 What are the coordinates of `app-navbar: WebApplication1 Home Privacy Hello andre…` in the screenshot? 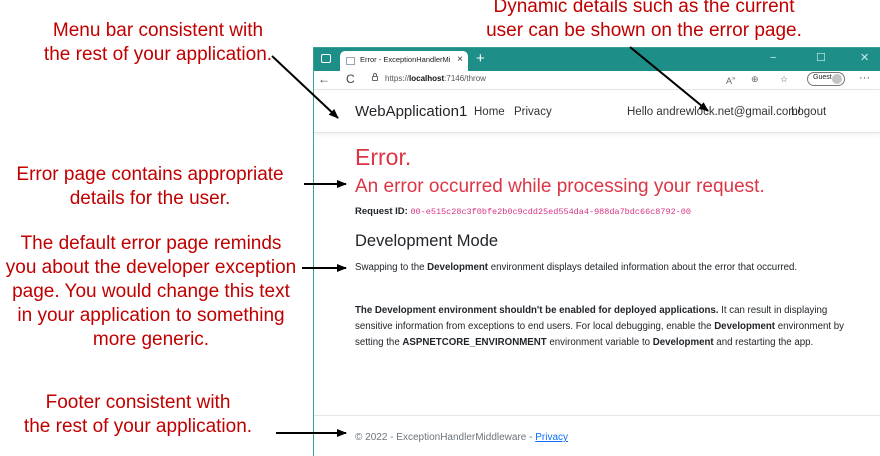 It's located at (597, 111).